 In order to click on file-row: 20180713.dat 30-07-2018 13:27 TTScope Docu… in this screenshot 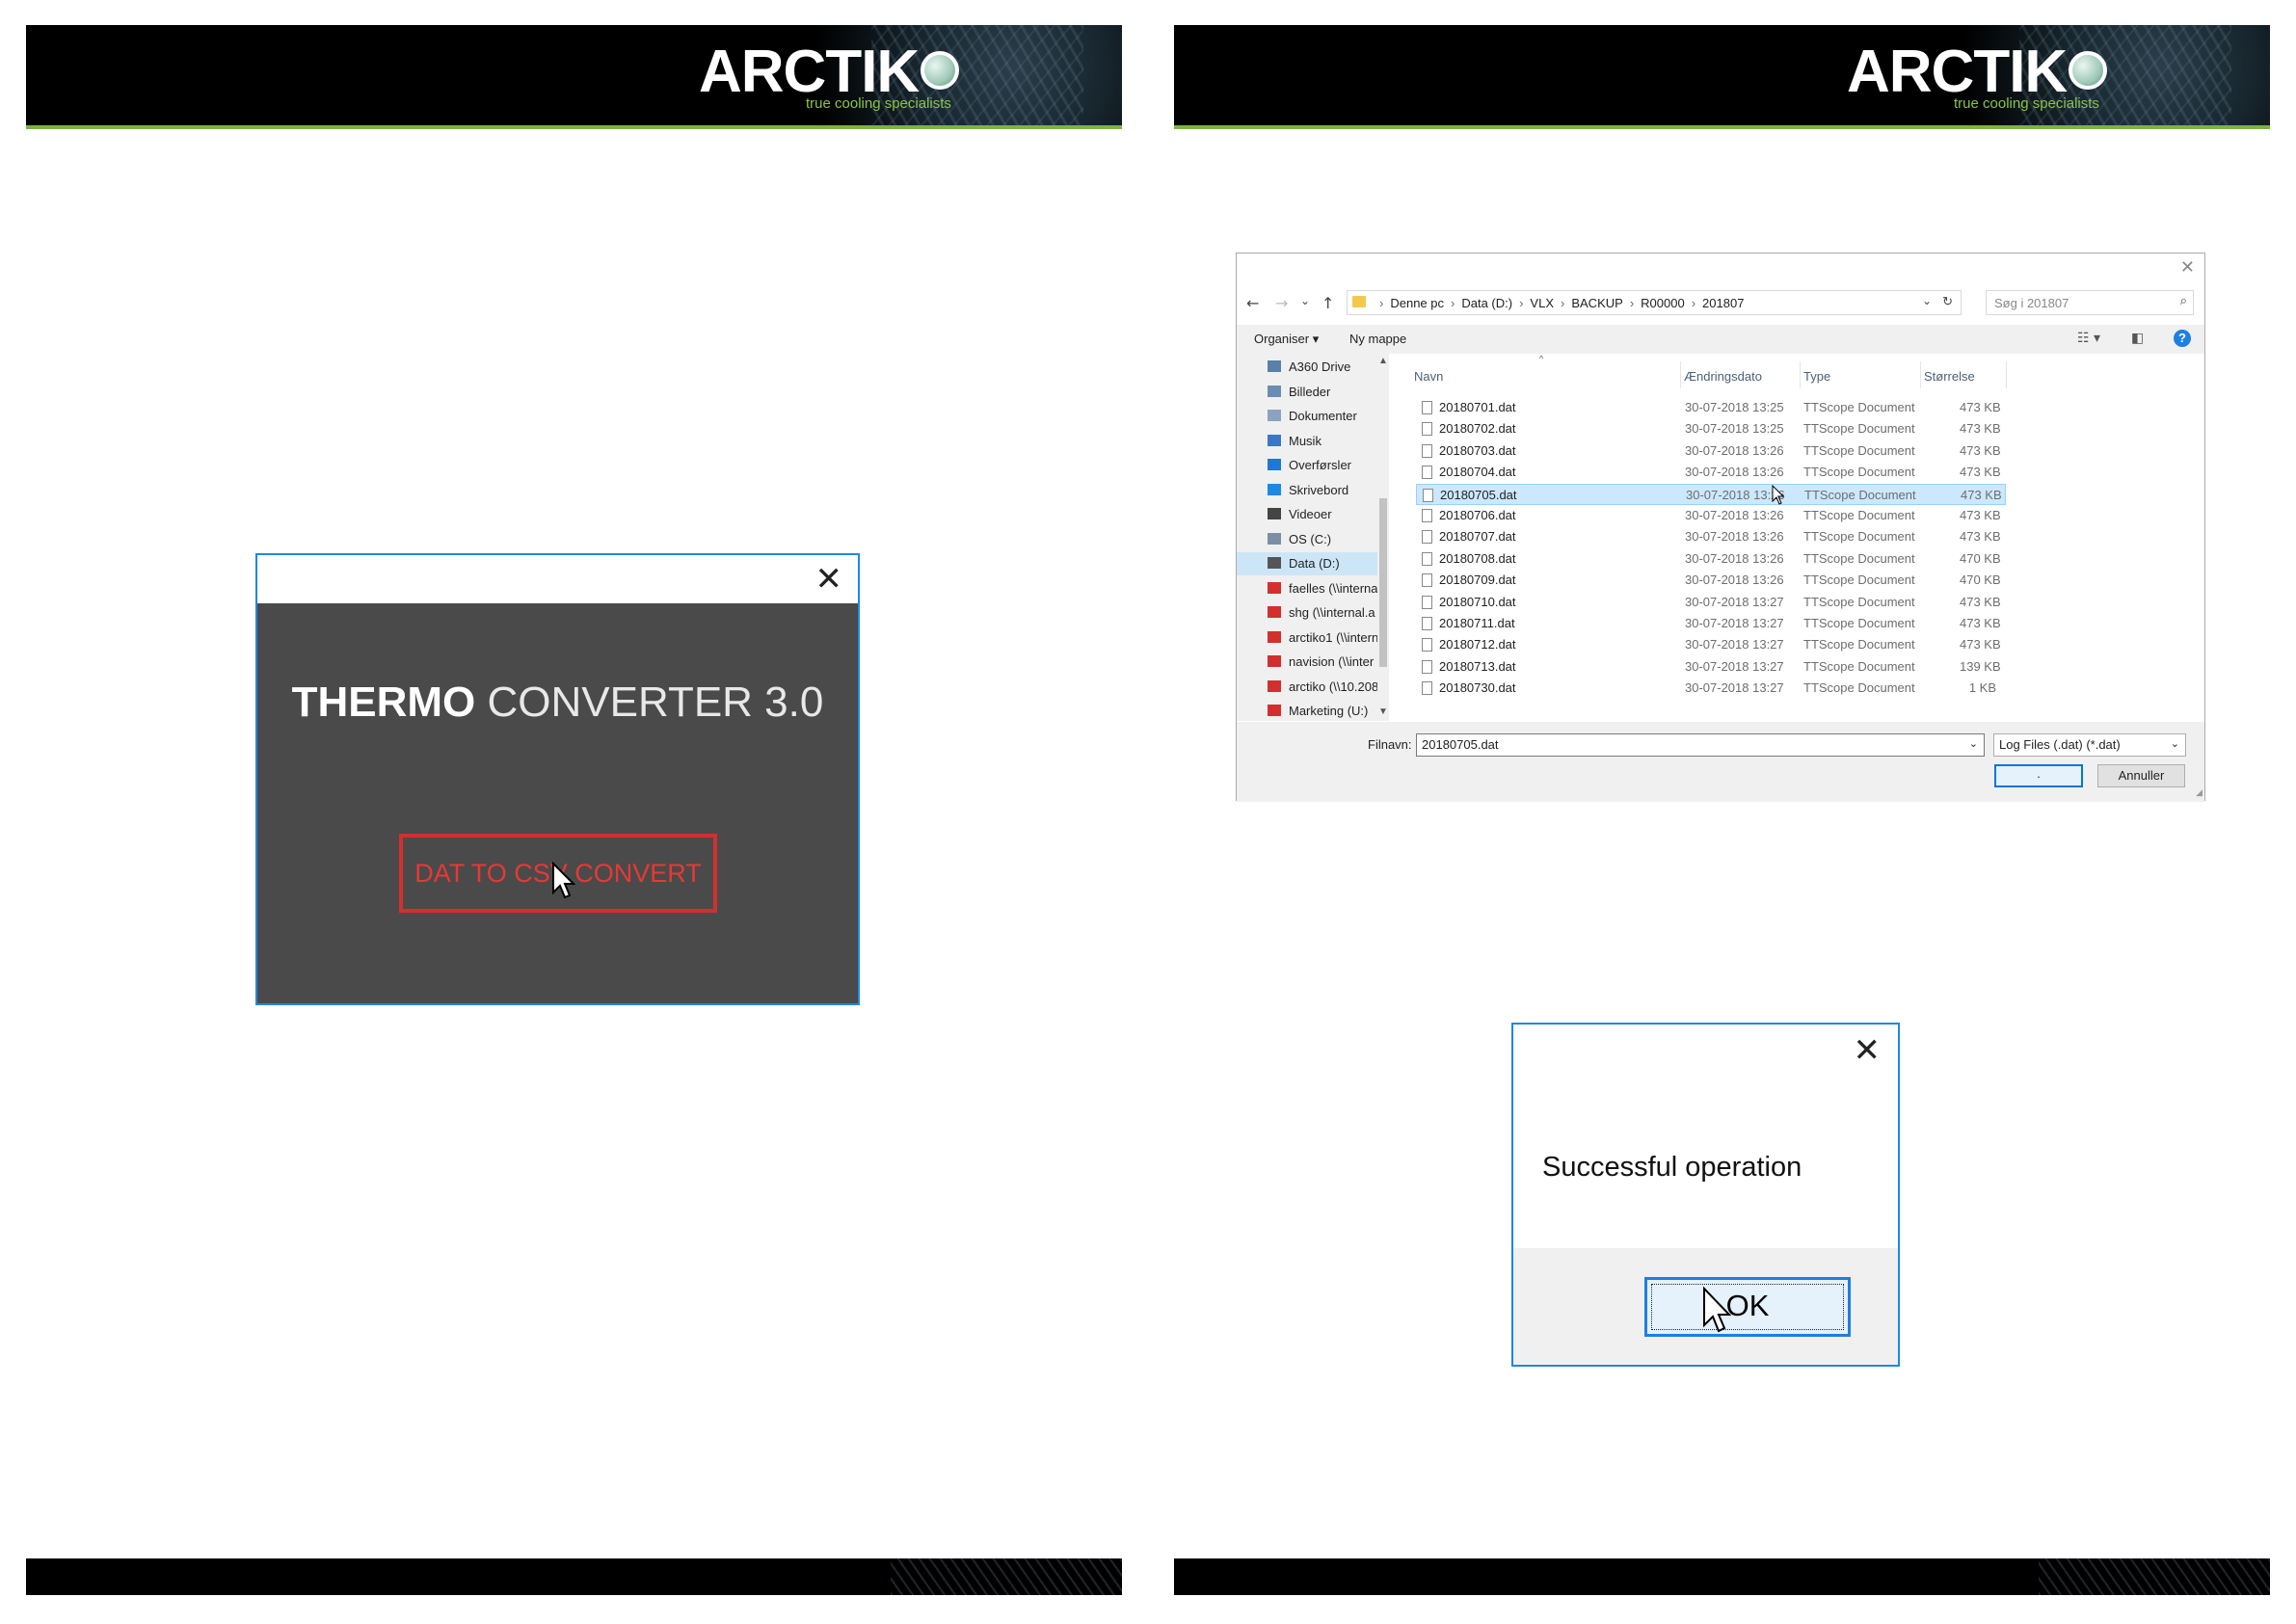, I will do `click(1711, 667)`.